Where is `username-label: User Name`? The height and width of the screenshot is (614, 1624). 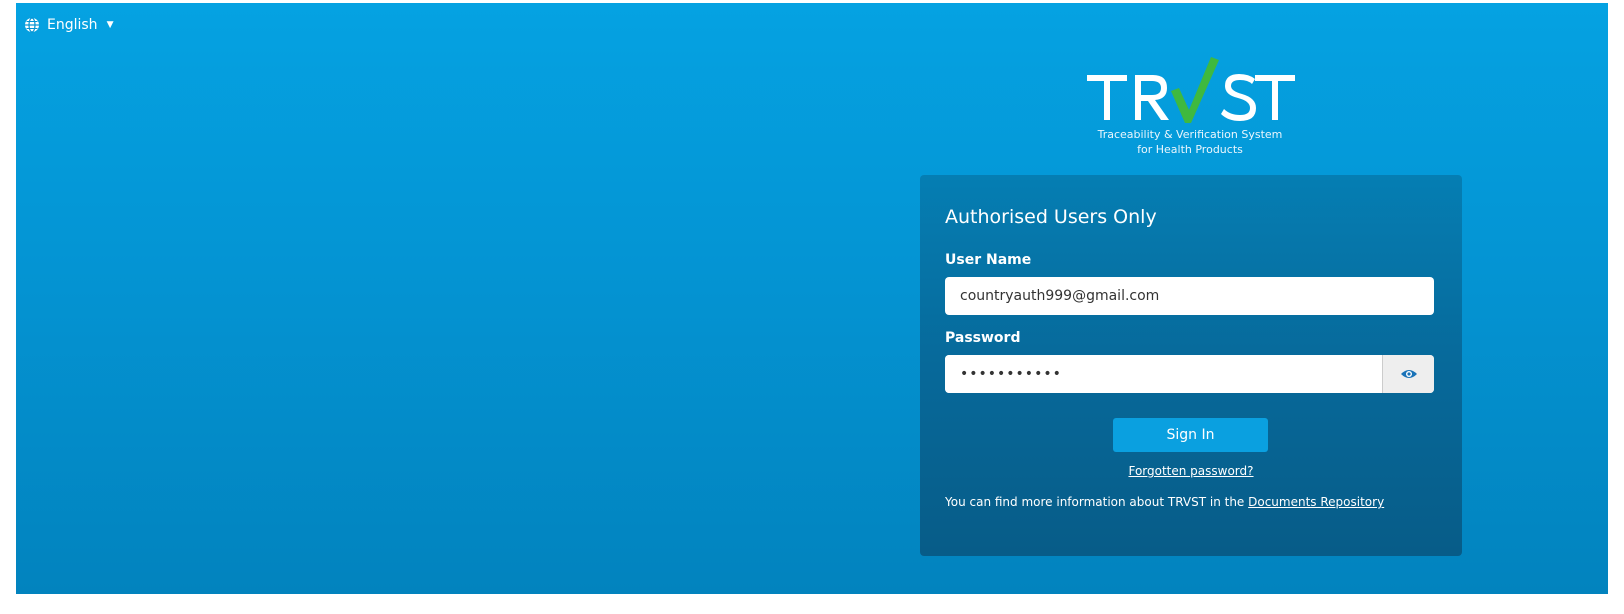
username-label: User Name is located at coordinates (988, 260).